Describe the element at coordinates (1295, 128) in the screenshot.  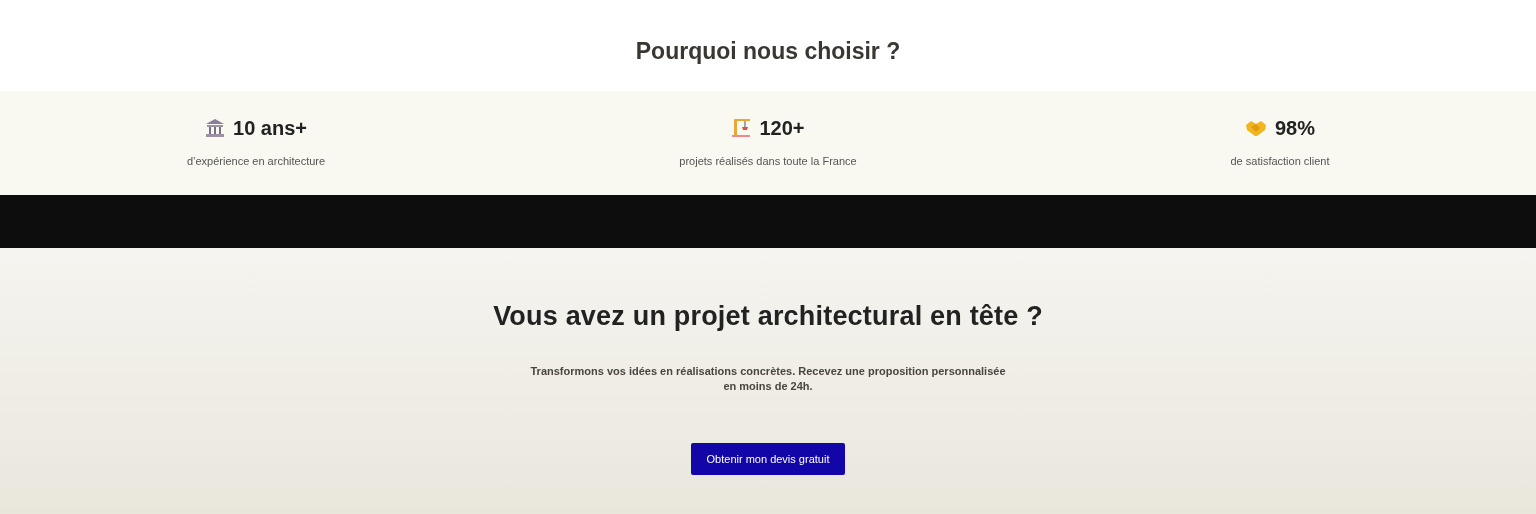
I see `stat-value: 98%` at that location.